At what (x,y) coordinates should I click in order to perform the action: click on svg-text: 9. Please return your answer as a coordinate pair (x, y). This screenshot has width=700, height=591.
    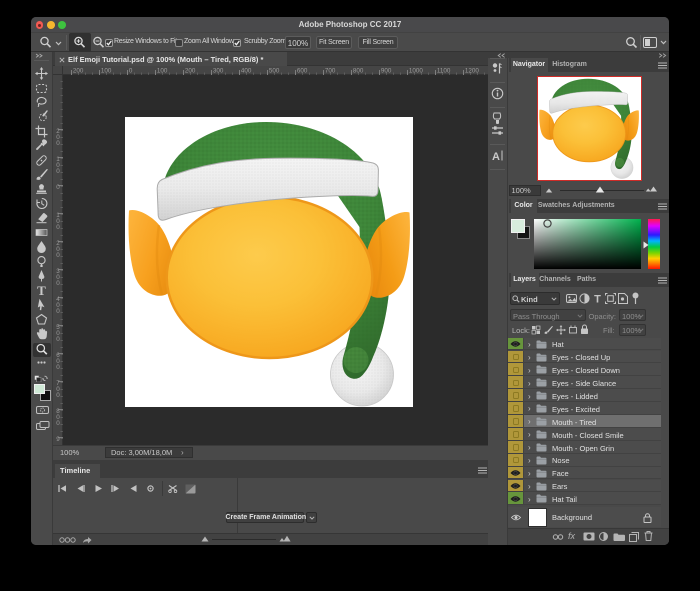
    Looking at the image, I should click on (58, 439).